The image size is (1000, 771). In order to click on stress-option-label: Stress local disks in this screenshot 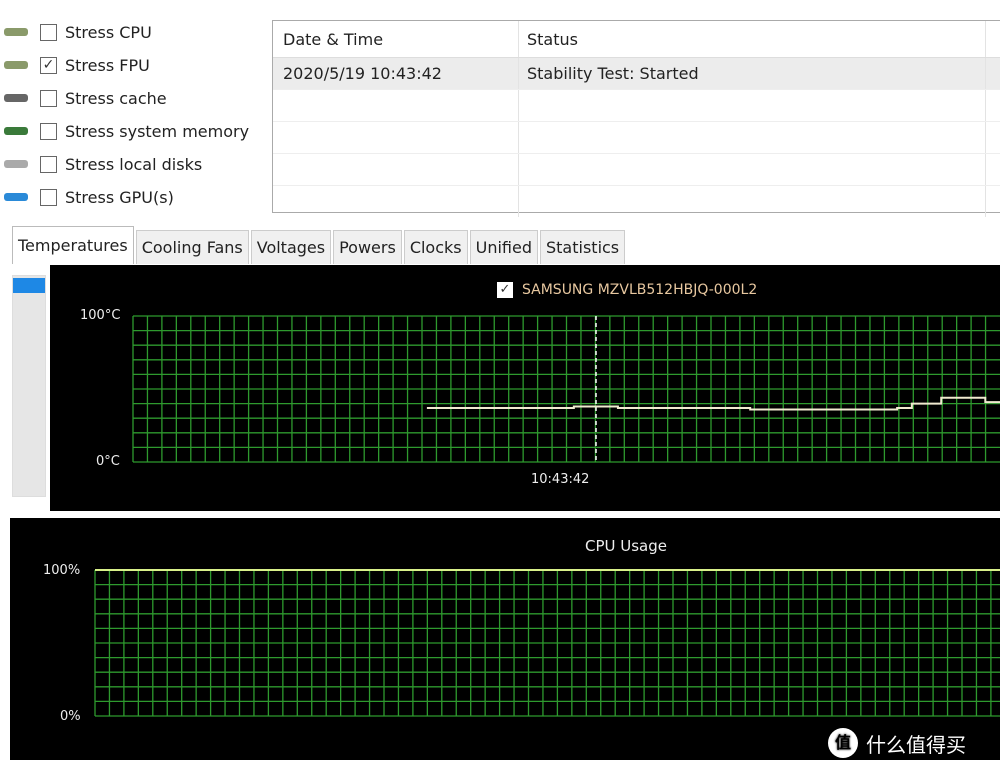, I will do `click(134, 164)`.